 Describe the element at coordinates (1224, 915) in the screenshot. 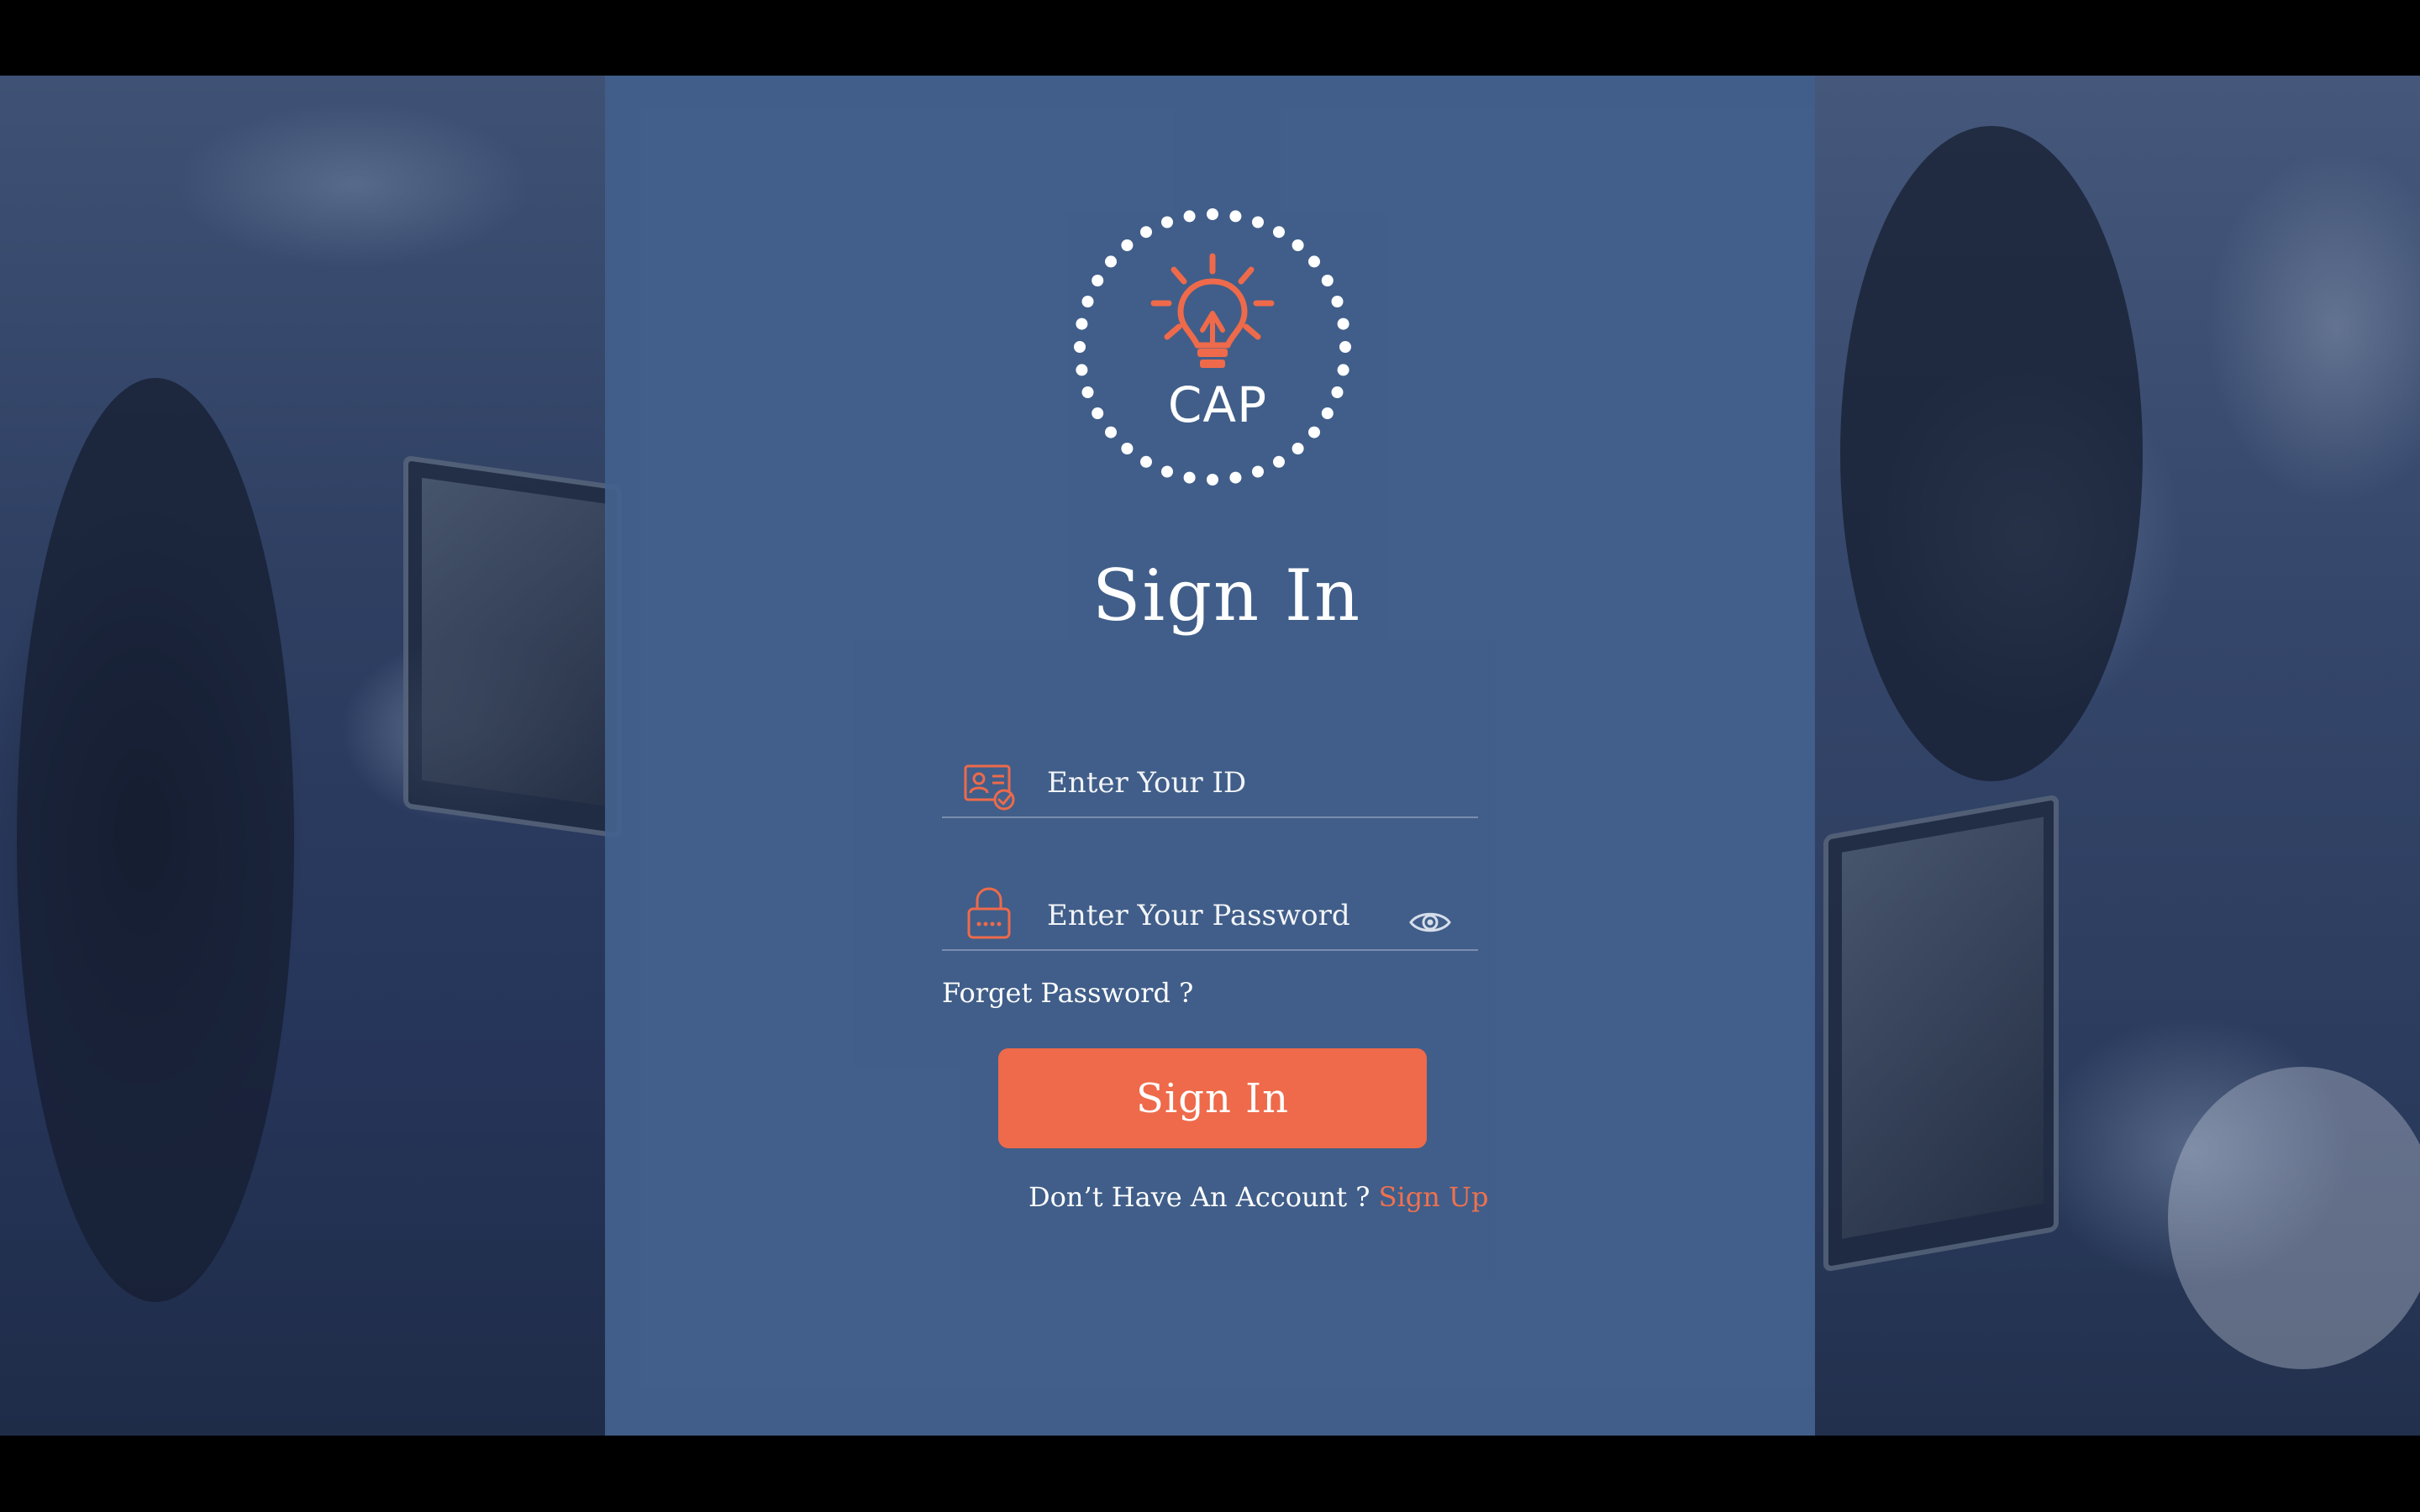

I see `password-input` at that location.